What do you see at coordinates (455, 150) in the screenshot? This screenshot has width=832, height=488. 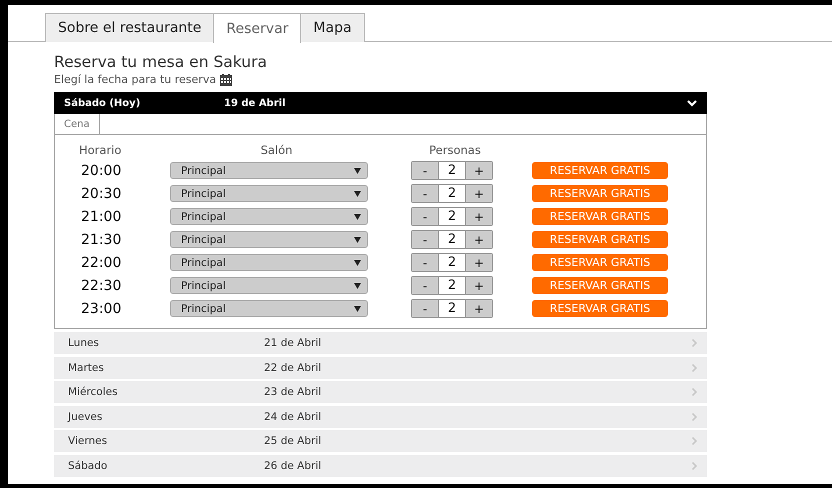 I see `column-header: Personas` at bounding box center [455, 150].